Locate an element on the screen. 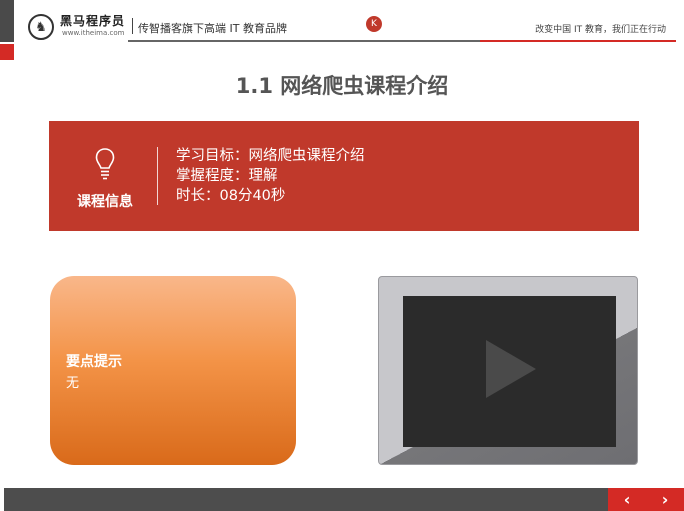 The image size is (684, 511). brand-tagline: 传智播客旗下高端 IT 教育品牌 is located at coordinates (212, 28).